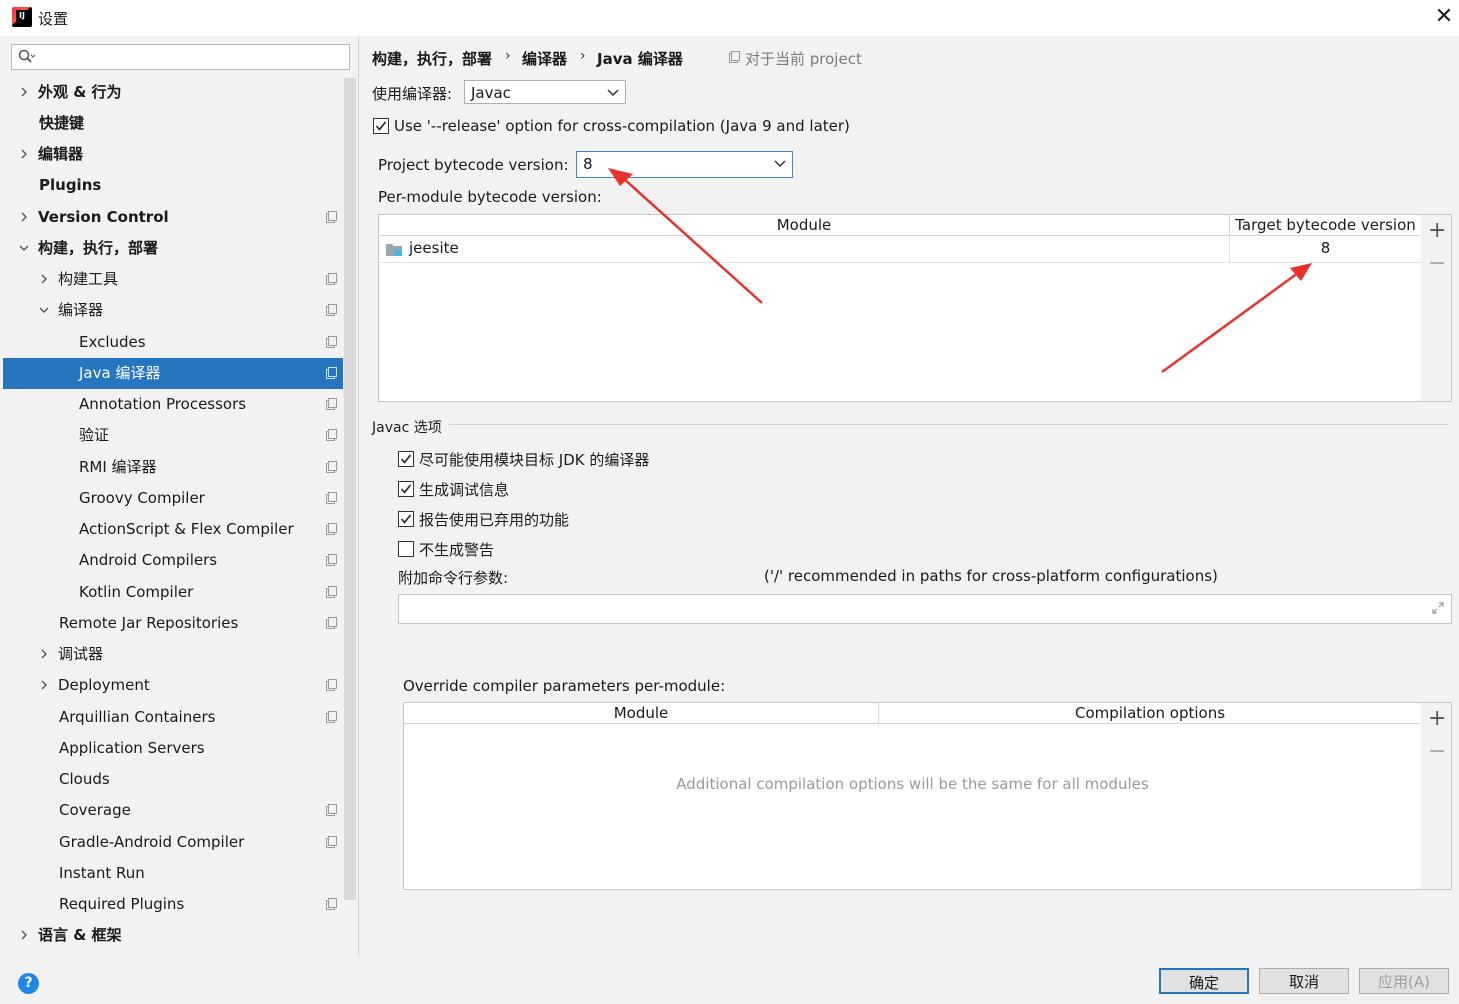  I want to click on override-table-toolbar: + −, so click(1436, 796).